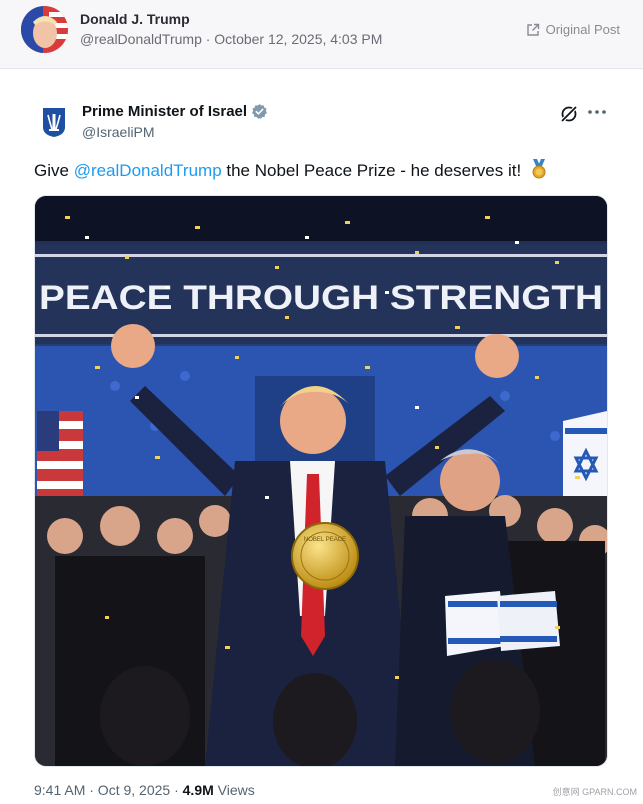 This screenshot has height=804, width=643. I want to click on israel-emblem-icon, so click(54, 122).